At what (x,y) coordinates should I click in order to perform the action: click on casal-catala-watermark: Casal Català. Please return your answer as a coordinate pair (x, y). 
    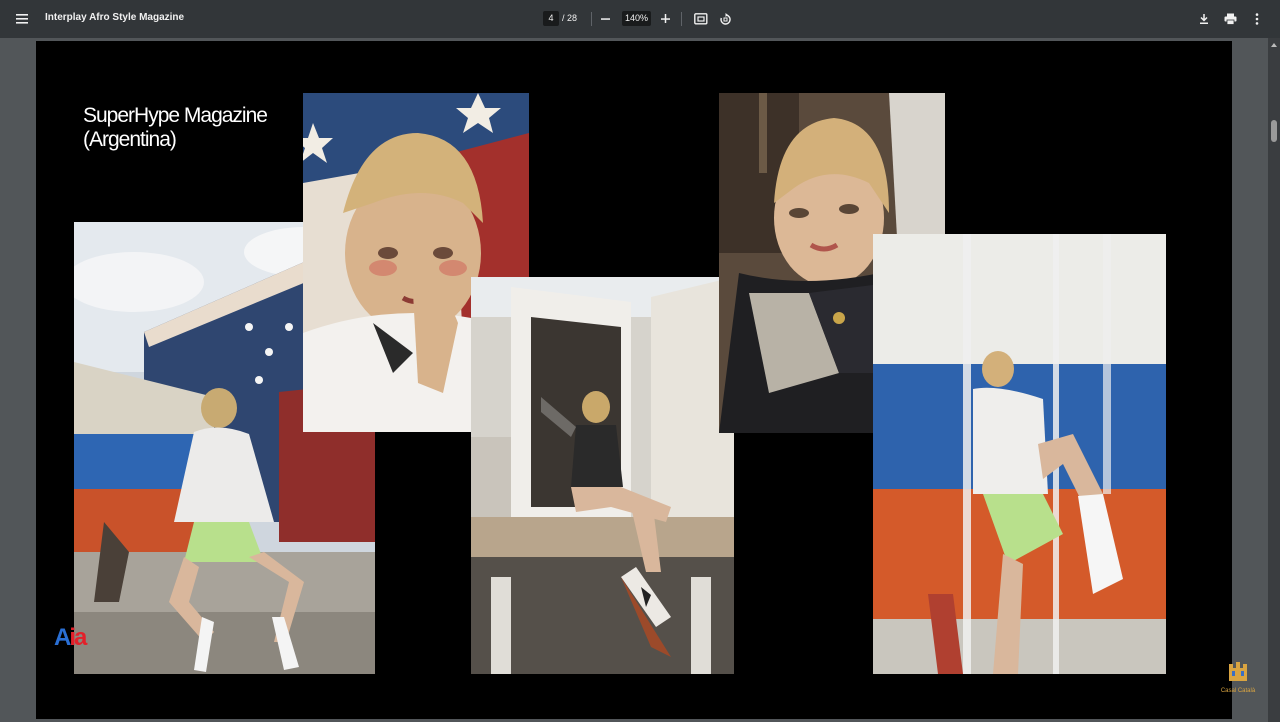
    Looking at the image, I should click on (1238, 680).